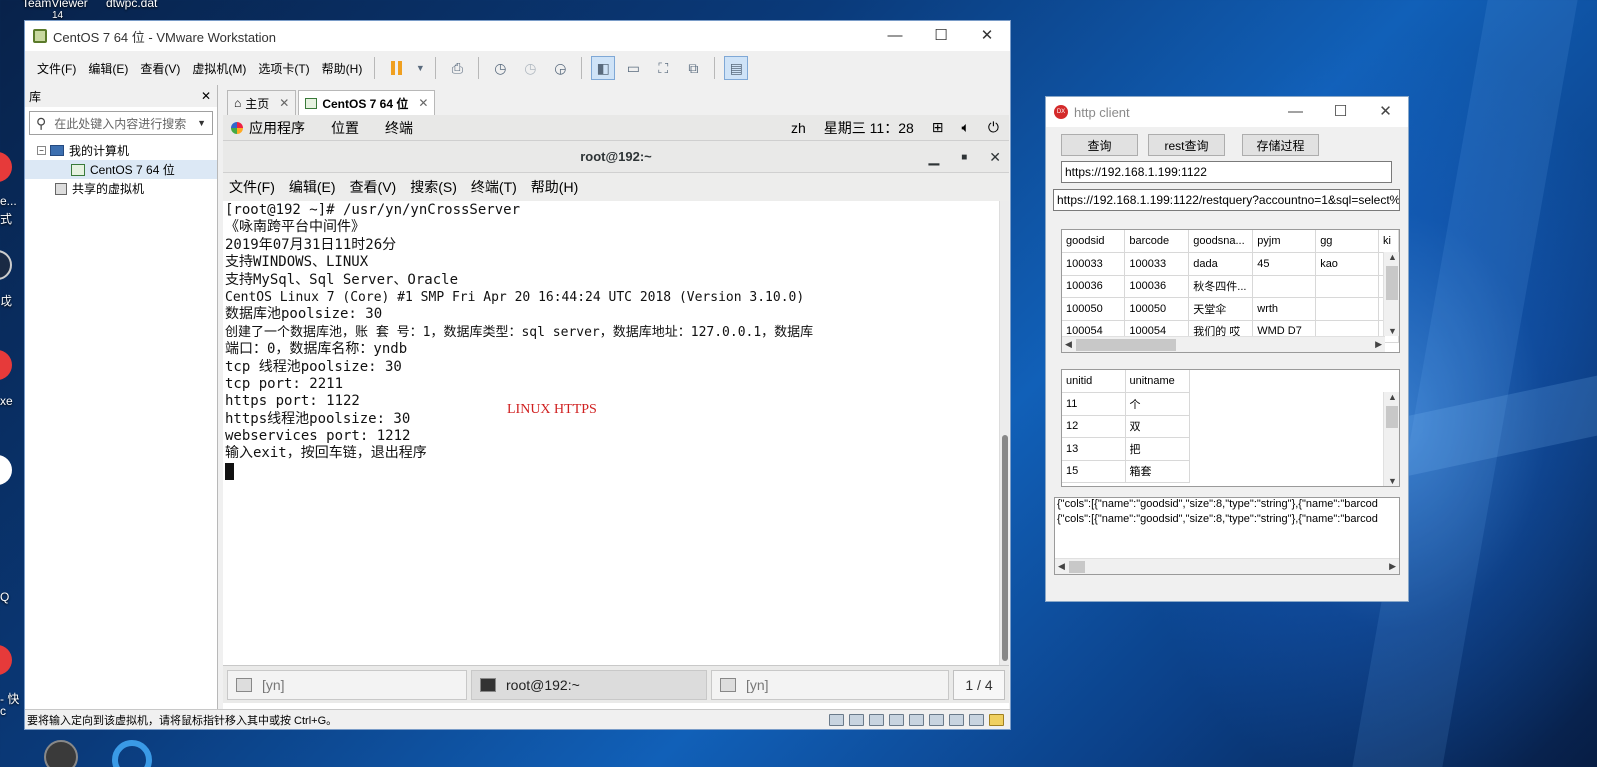 Image resolution: width=1597 pixels, height=767 pixels. I want to click on menu-file: 文件(F), so click(56, 68).